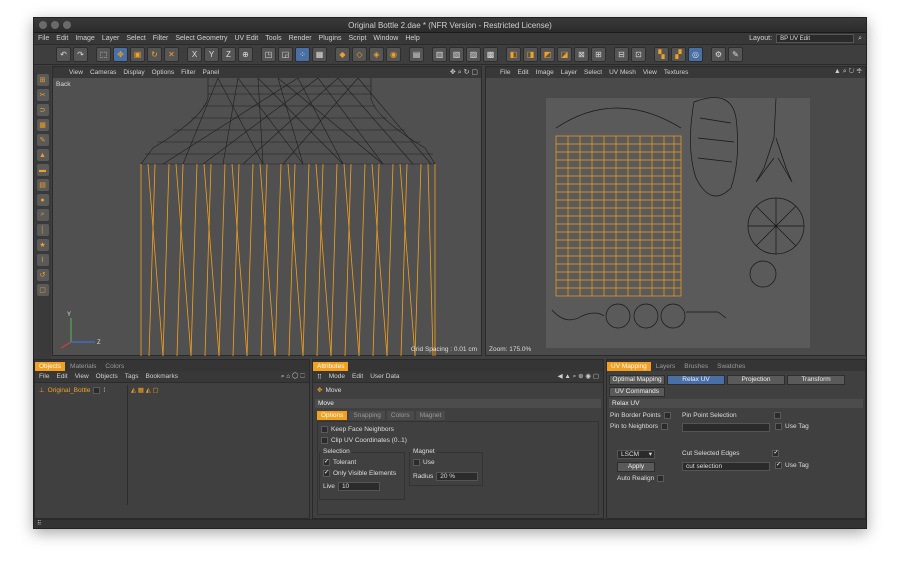 The width and height of the screenshot is (900, 580). I want to click on objects-menu-file: File, so click(44, 376).